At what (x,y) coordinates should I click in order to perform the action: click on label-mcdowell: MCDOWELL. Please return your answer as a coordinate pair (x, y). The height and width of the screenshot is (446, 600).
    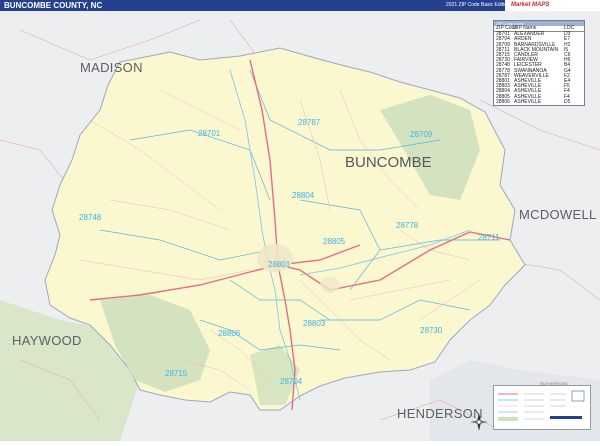
    Looking at the image, I should click on (558, 214).